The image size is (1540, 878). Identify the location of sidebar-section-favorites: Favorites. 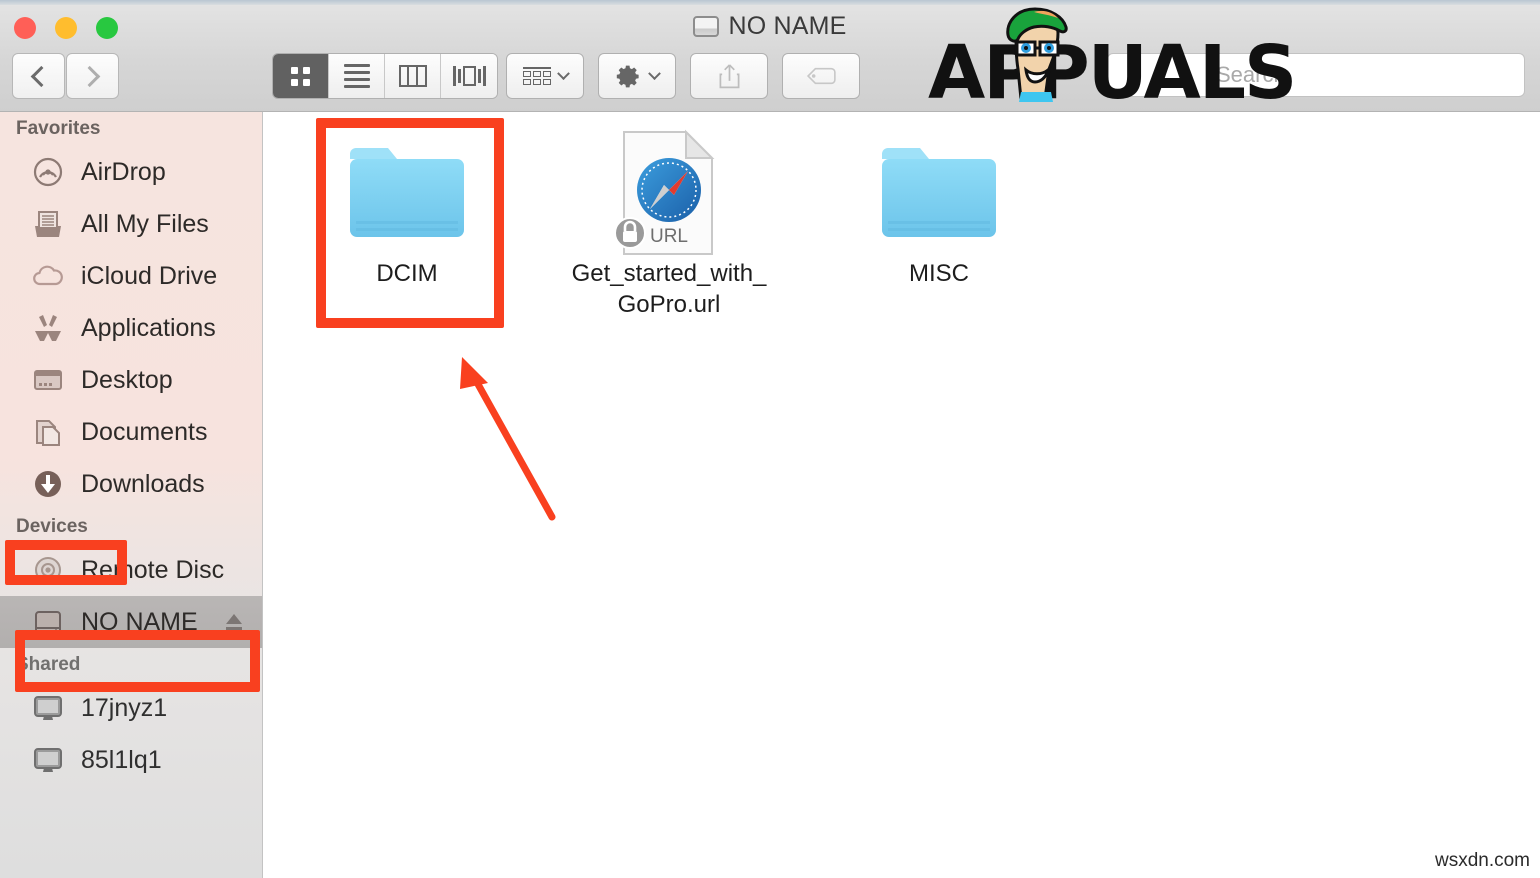
(58, 128).